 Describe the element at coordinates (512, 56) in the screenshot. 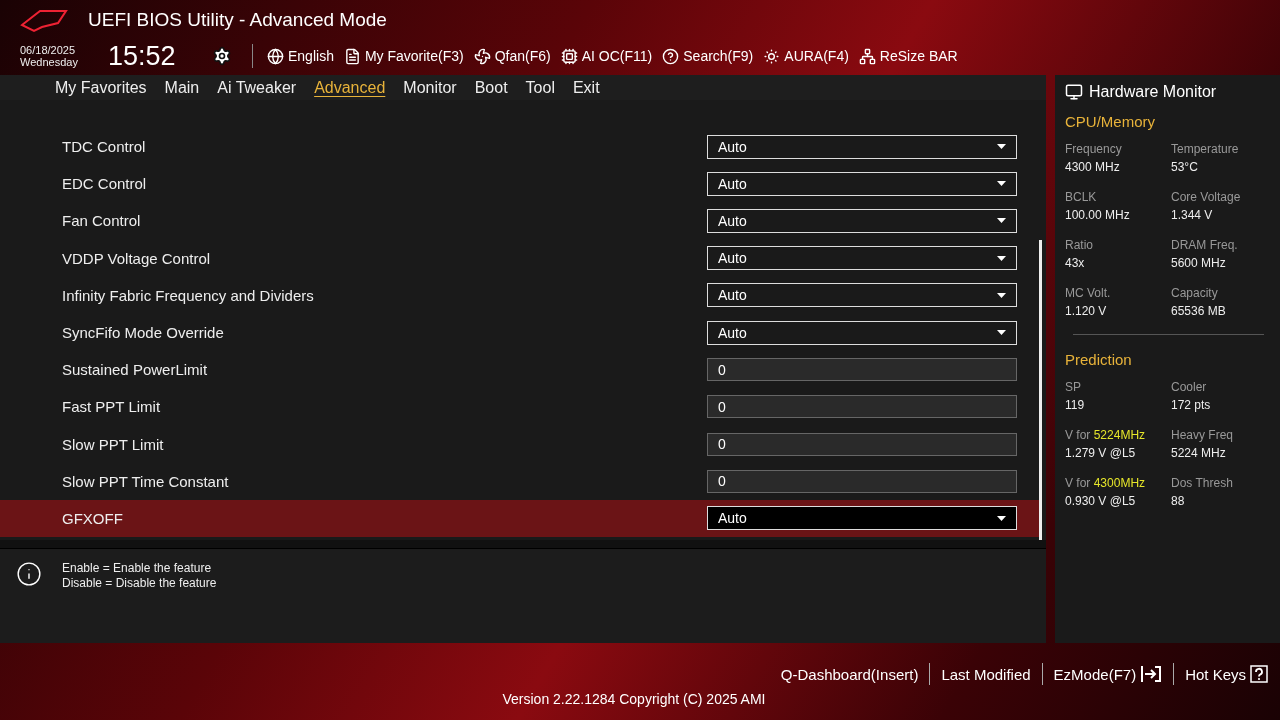

I see `toolbar-button: Qfan(F6)` at that location.